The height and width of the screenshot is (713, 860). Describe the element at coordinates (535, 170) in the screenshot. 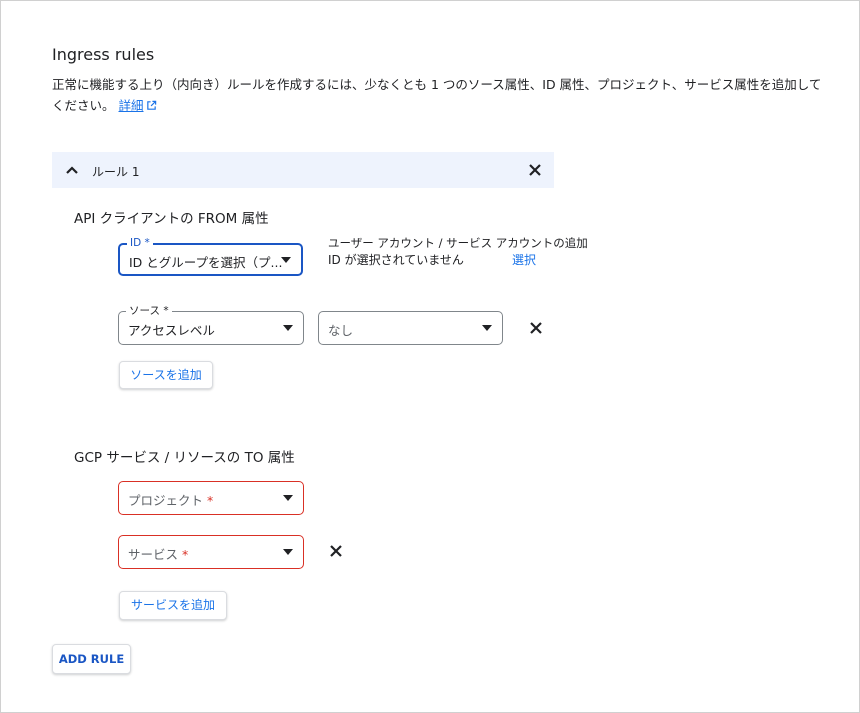

I see `close-icon` at that location.